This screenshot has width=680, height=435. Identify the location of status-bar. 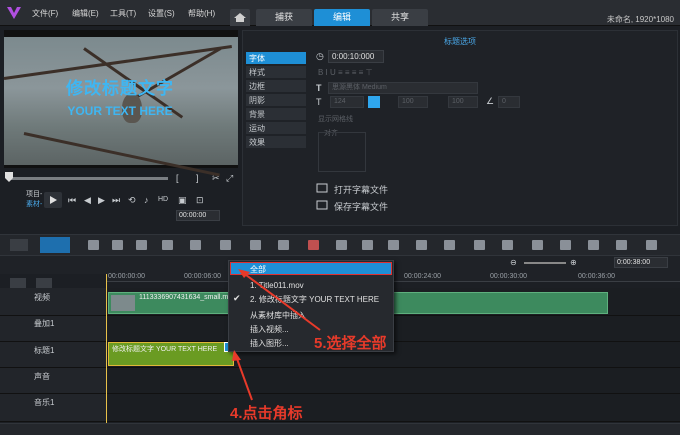
(340, 429).